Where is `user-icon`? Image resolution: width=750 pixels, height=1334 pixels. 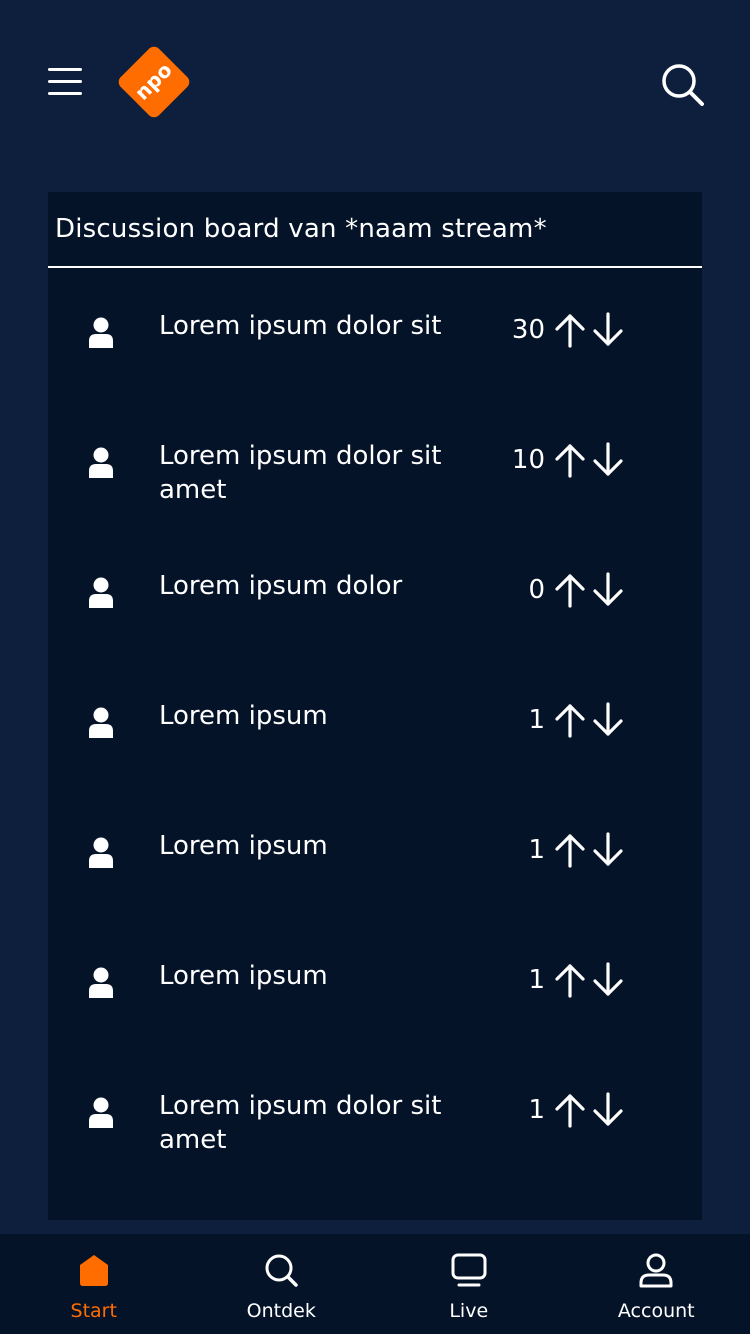 user-icon is located at coordinates (656, 1270).